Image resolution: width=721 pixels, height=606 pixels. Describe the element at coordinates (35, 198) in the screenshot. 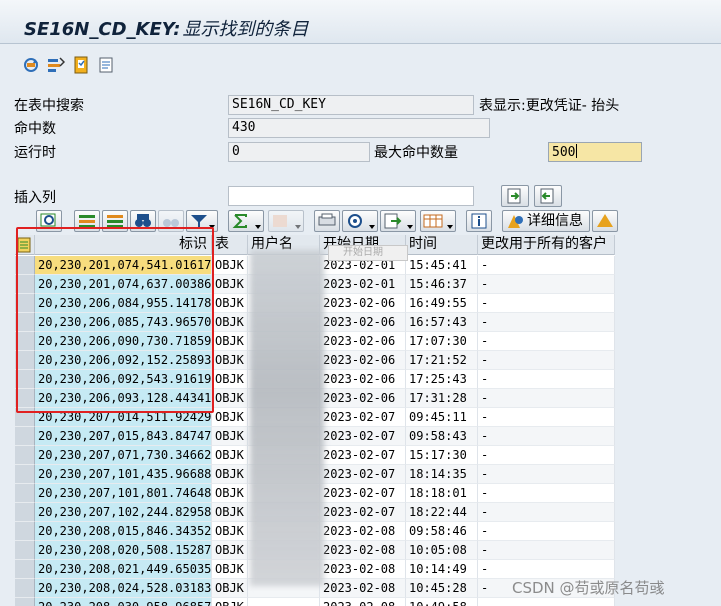

I see `insert-column-label: 插入列` at that location.